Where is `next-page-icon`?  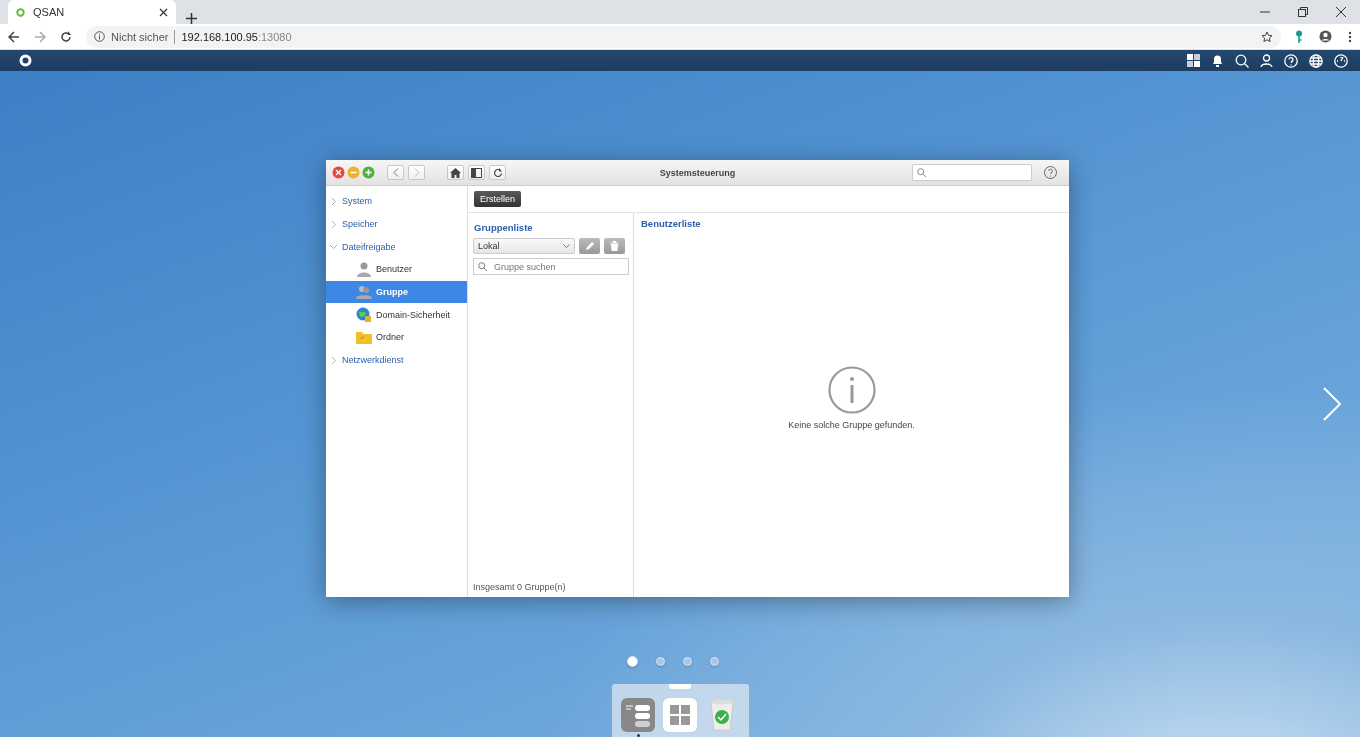
next-page-icon is located at coordinates (1332, 404).